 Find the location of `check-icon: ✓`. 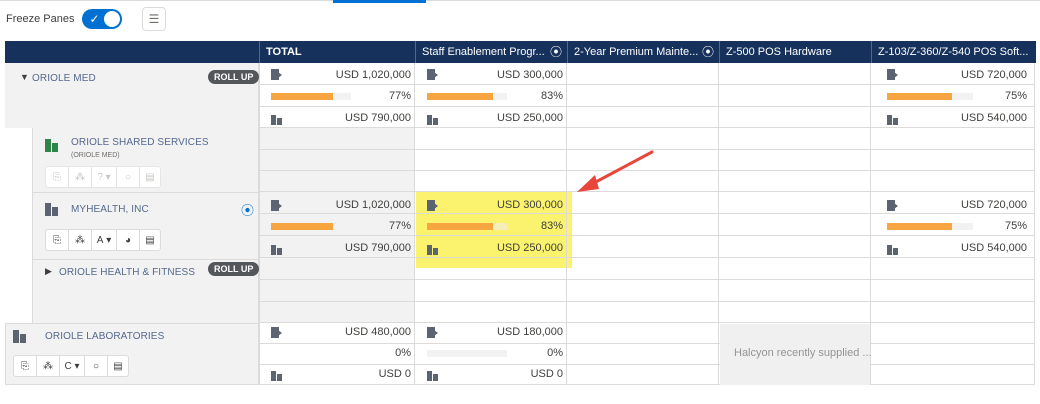

check-icon: ✓ is located at coordinates (94, 19).